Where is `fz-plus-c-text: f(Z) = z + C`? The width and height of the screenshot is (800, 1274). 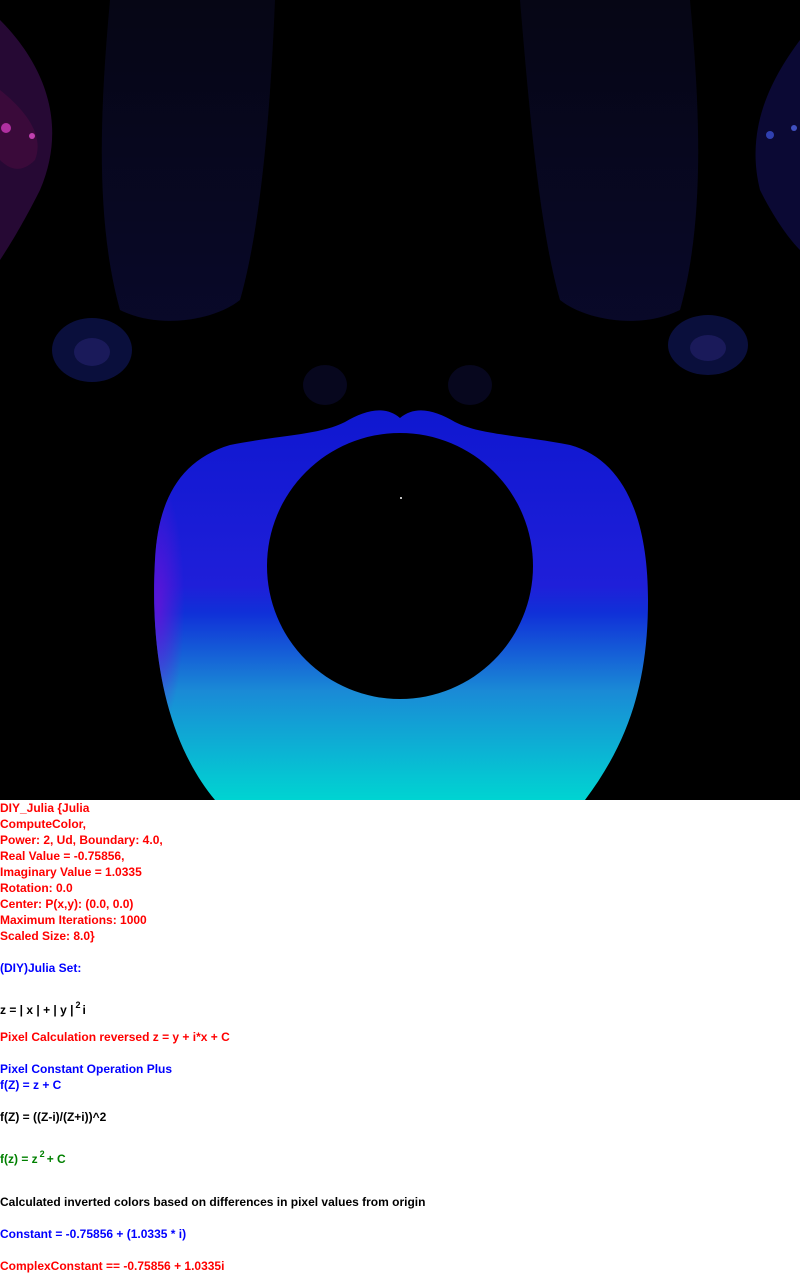
fz-plus-c-text: f(Z) = z + C is located at coordinates (31, 1085).